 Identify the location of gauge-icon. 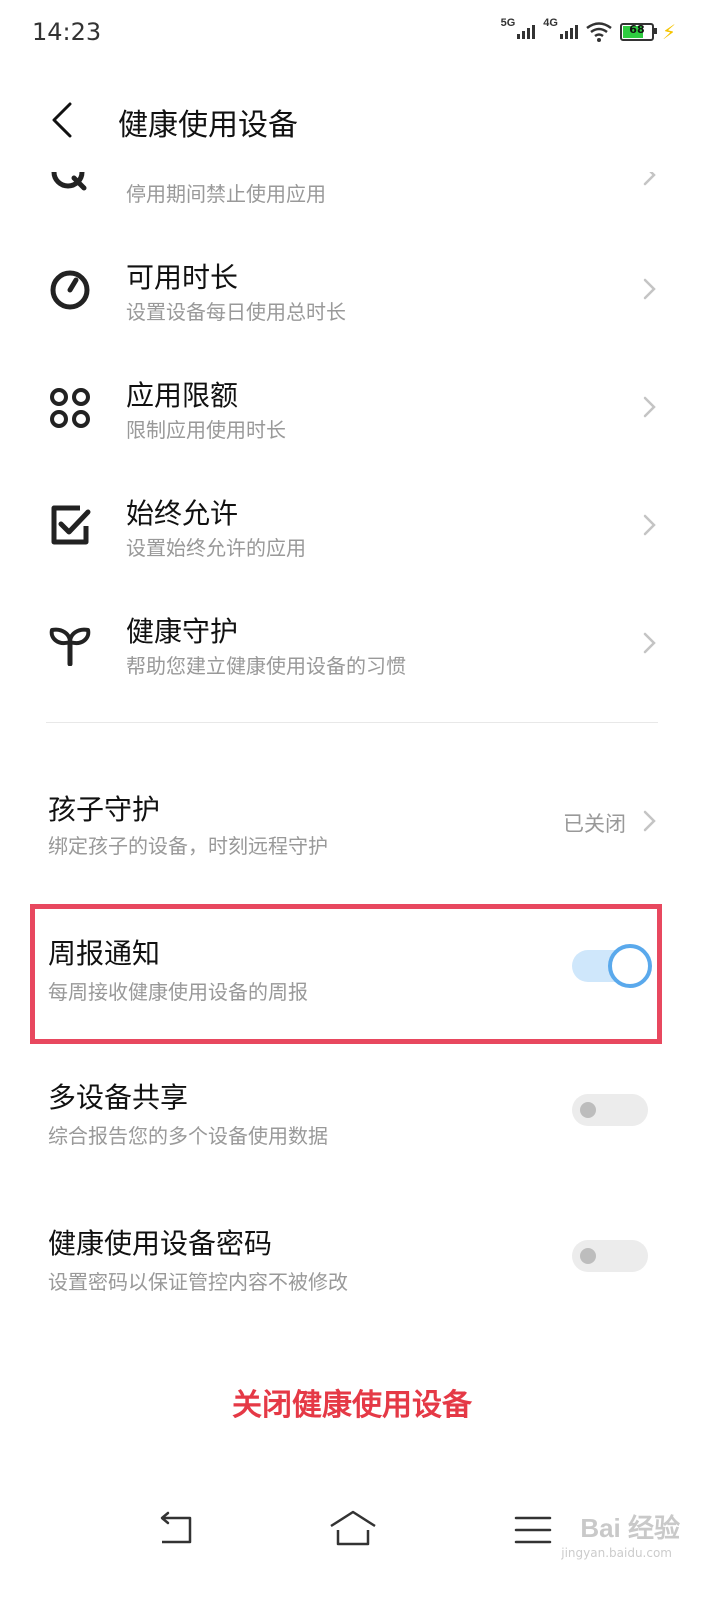
(70, 290).